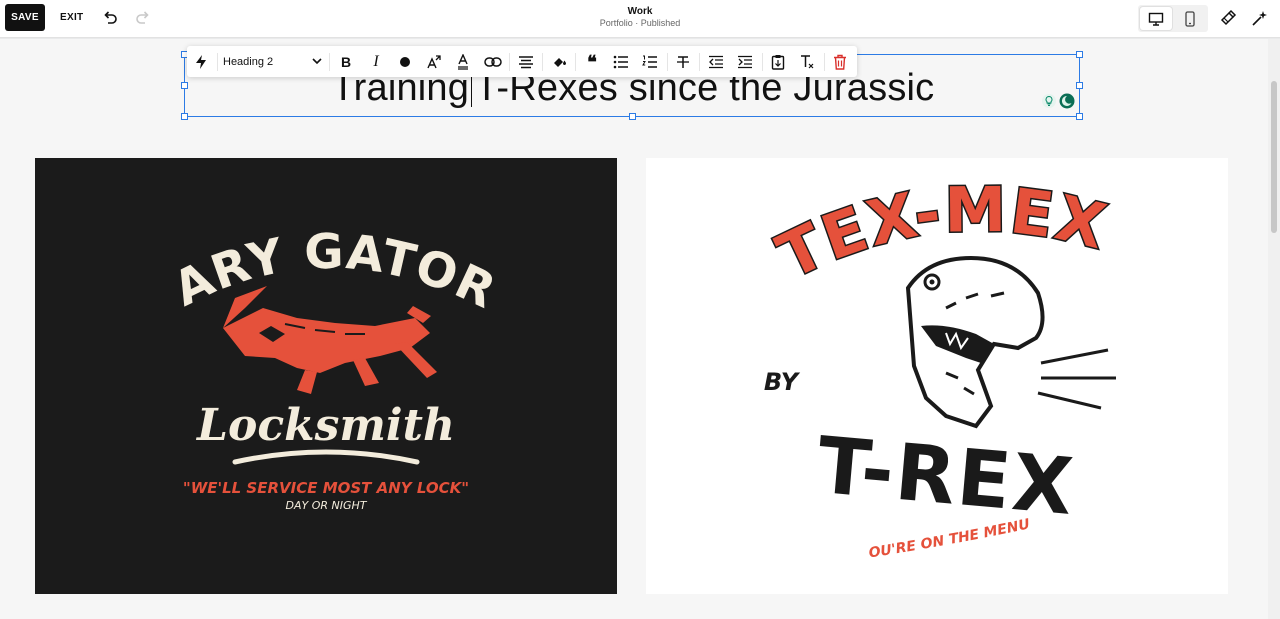 The width and height of the screenshot is (1280, 619). What do you see at coordinates (946, 477) in the screenshot?
I see `trex-name: T-REX` at bounding box center [946, 477].